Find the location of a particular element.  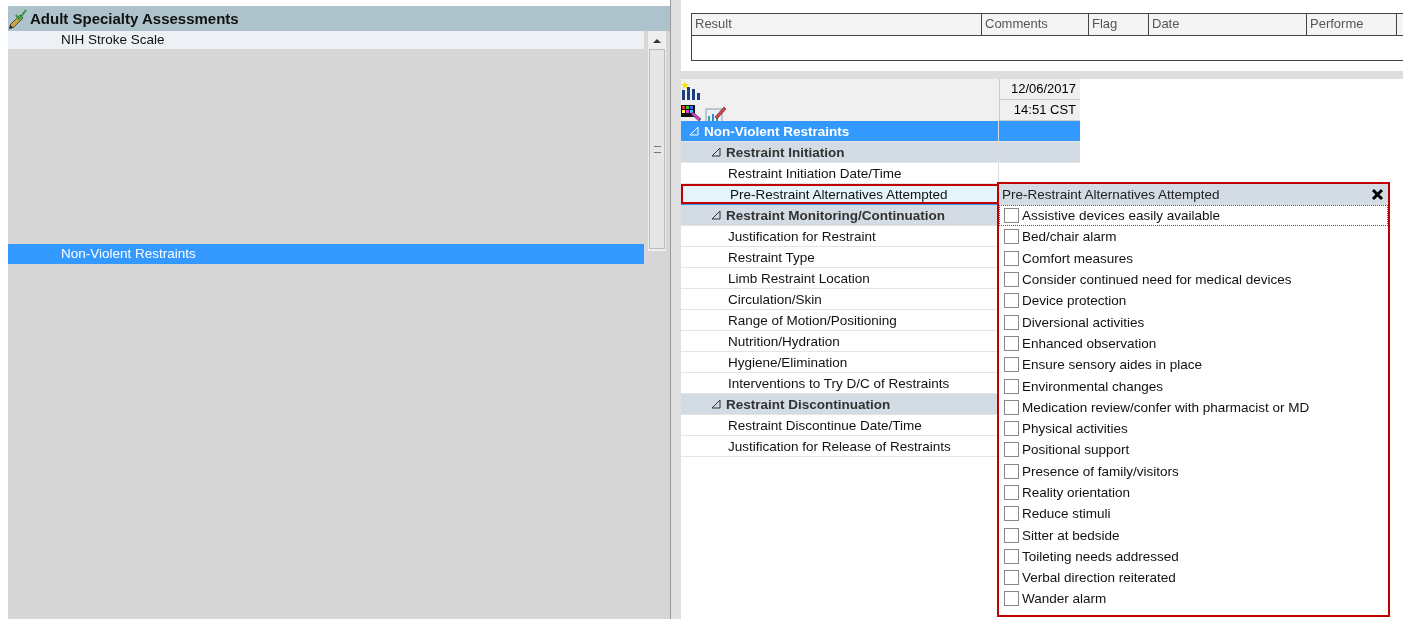

option-label: Enhanced observation is located at coordinates (1089, 343).